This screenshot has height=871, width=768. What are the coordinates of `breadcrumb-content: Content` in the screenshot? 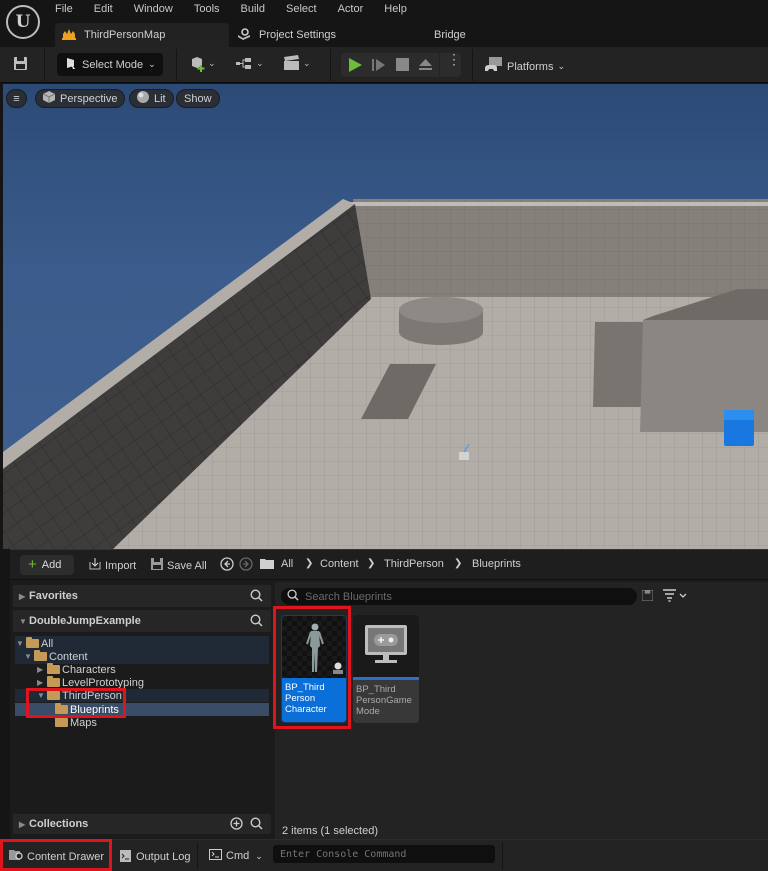 It's located at (339, 564).